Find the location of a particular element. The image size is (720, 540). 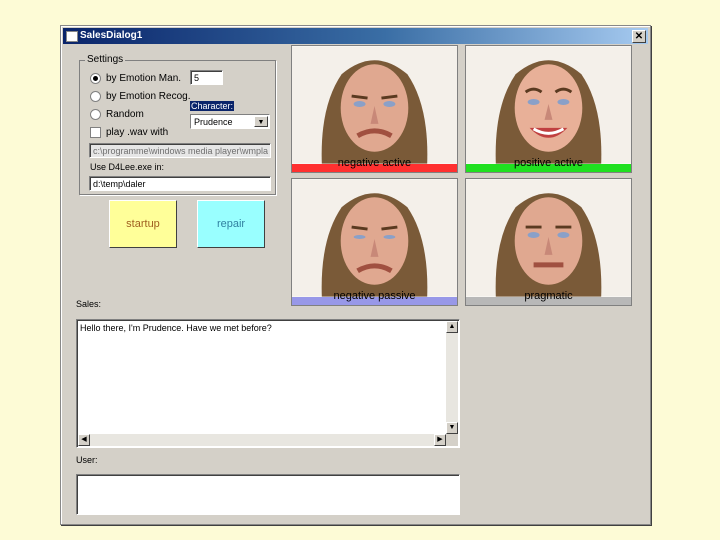

character-selected-value: Prudence is located at coordinates (213, 122).